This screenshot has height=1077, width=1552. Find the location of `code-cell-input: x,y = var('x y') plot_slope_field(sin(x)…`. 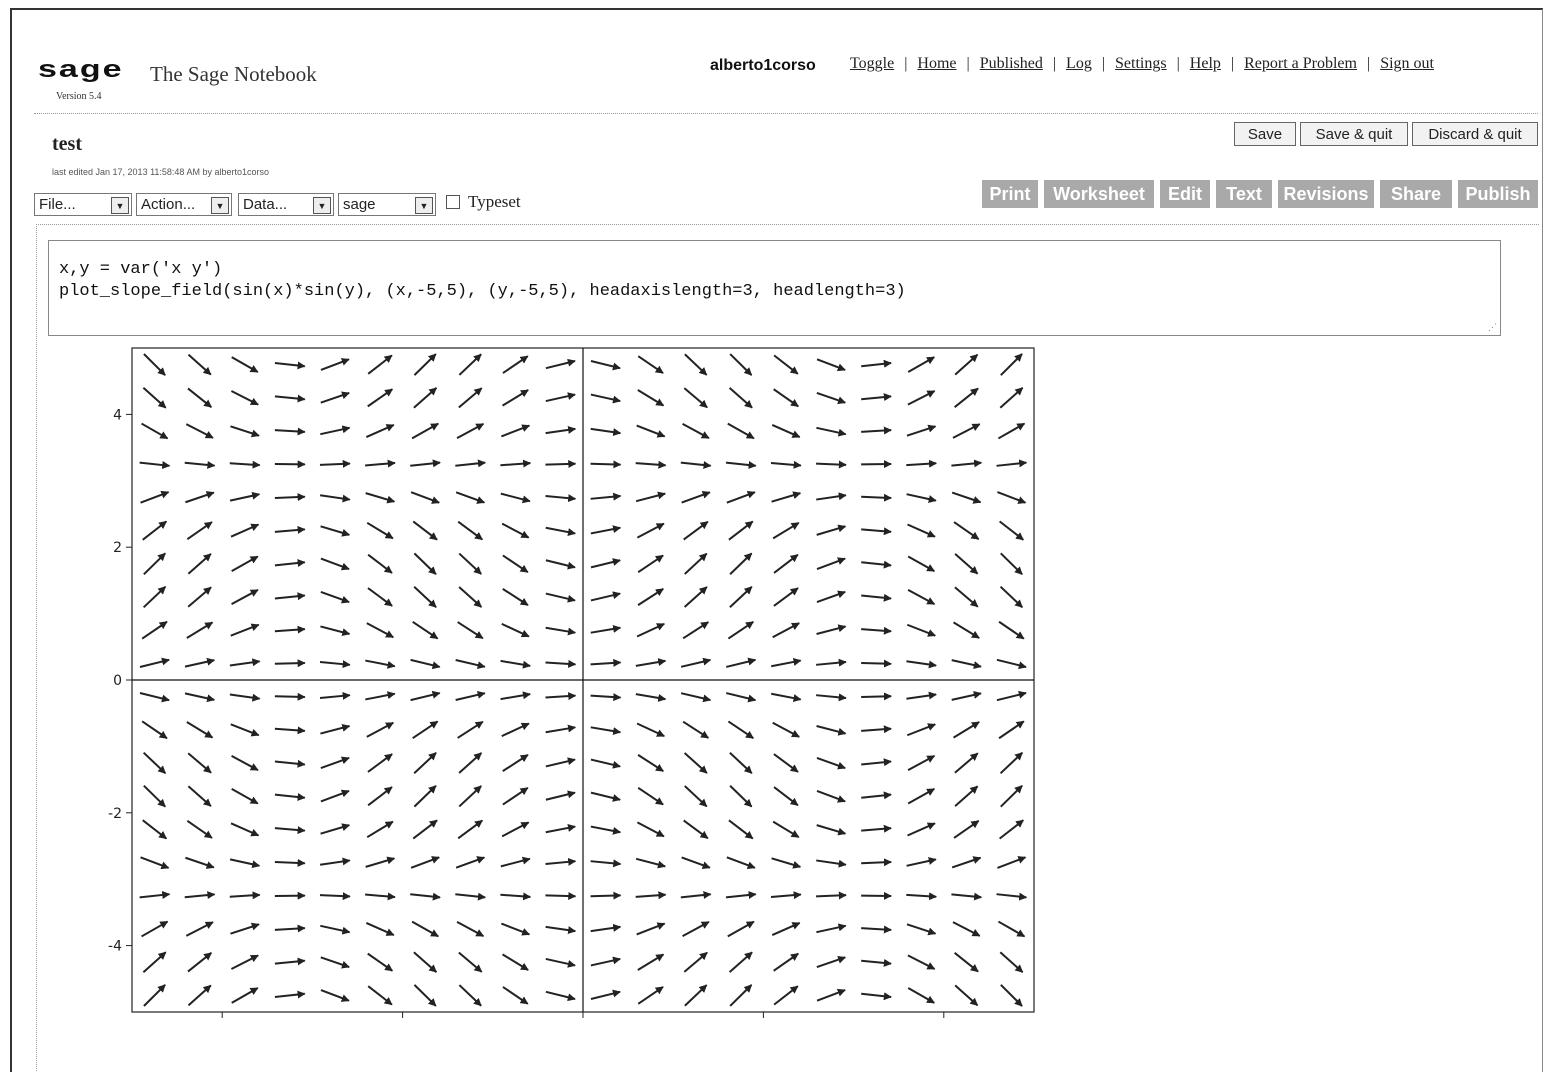

code-cell-input: x,y = var('x y') plot_slope_field(sin(x)… is located at coordinates (774, 288).